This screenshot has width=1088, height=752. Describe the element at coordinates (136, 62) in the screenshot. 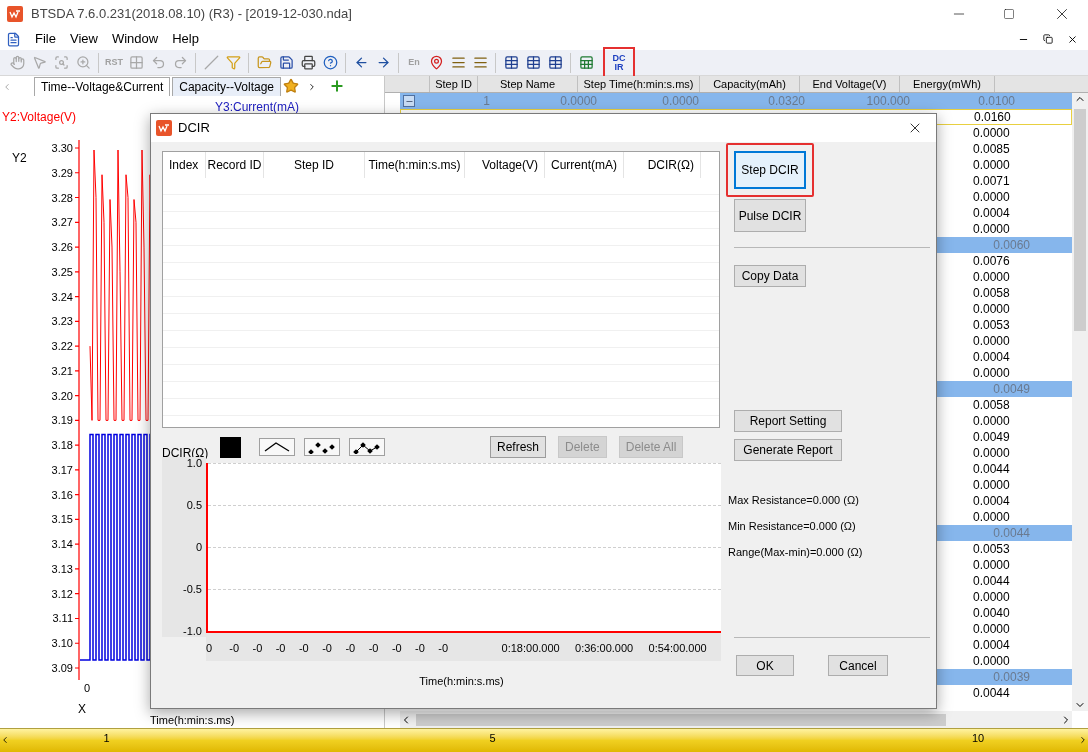

I see `grid-icon` at that location.